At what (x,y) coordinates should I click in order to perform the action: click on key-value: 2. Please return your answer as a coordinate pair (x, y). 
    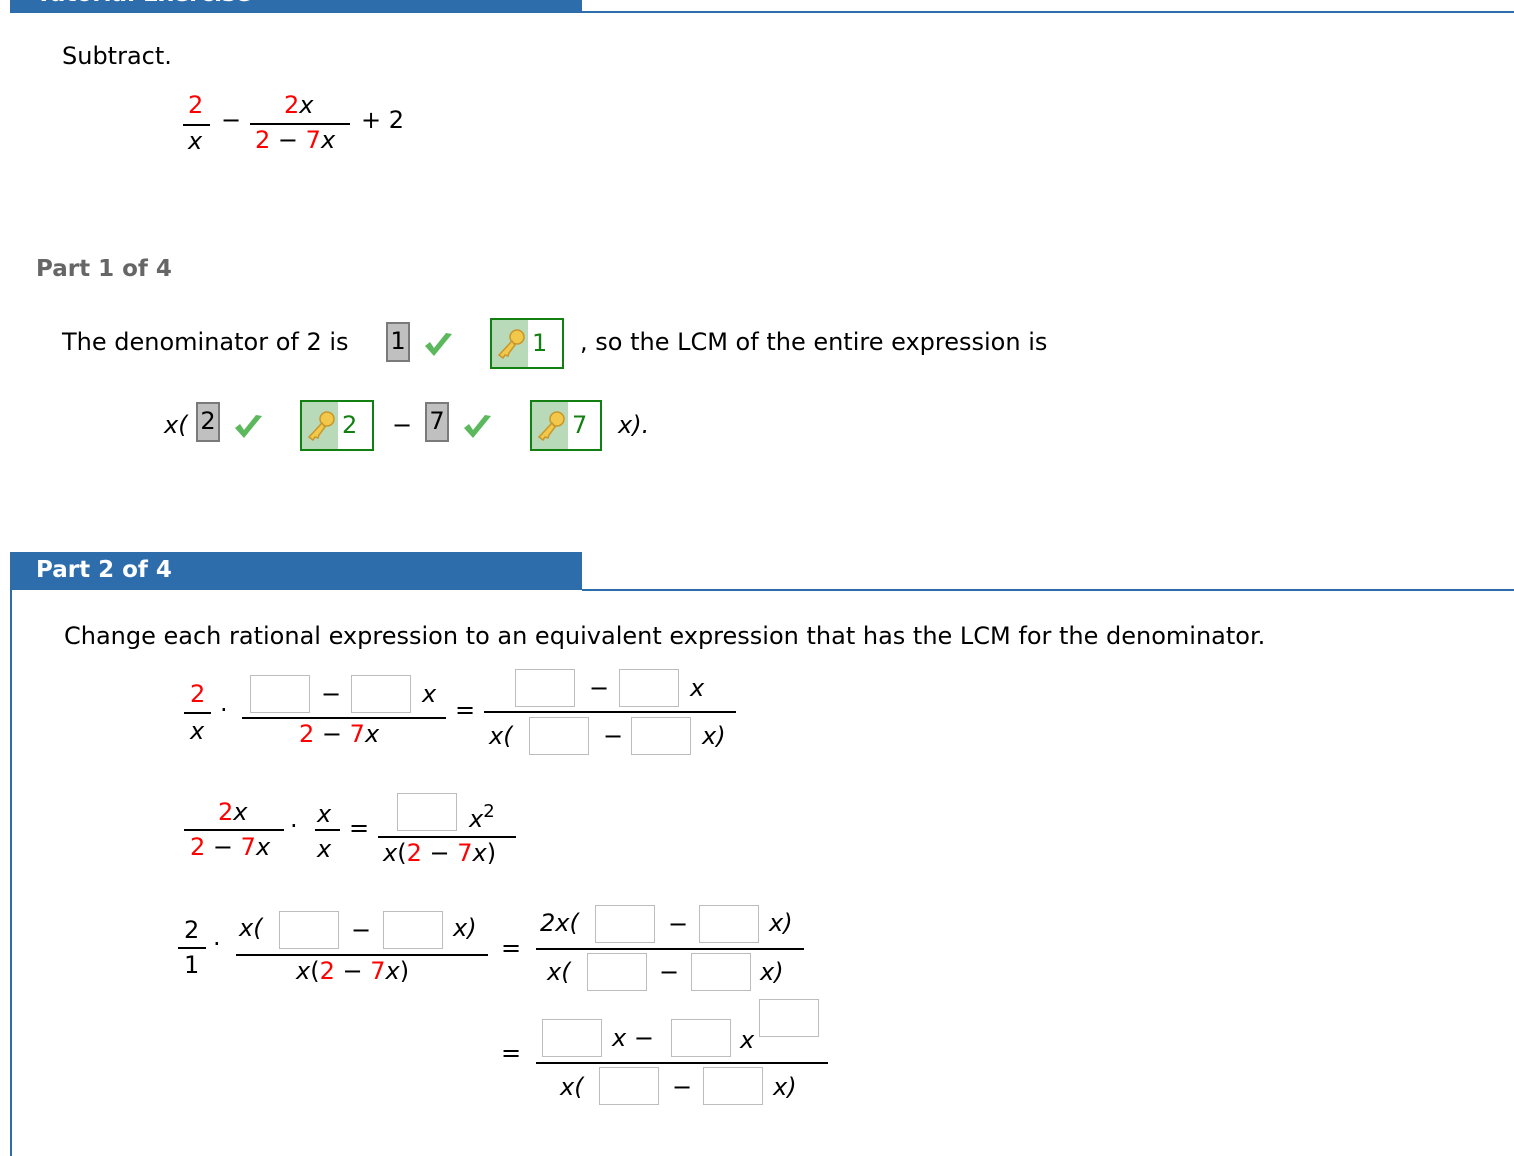
    Looking at the image, I should click on (350, 425).